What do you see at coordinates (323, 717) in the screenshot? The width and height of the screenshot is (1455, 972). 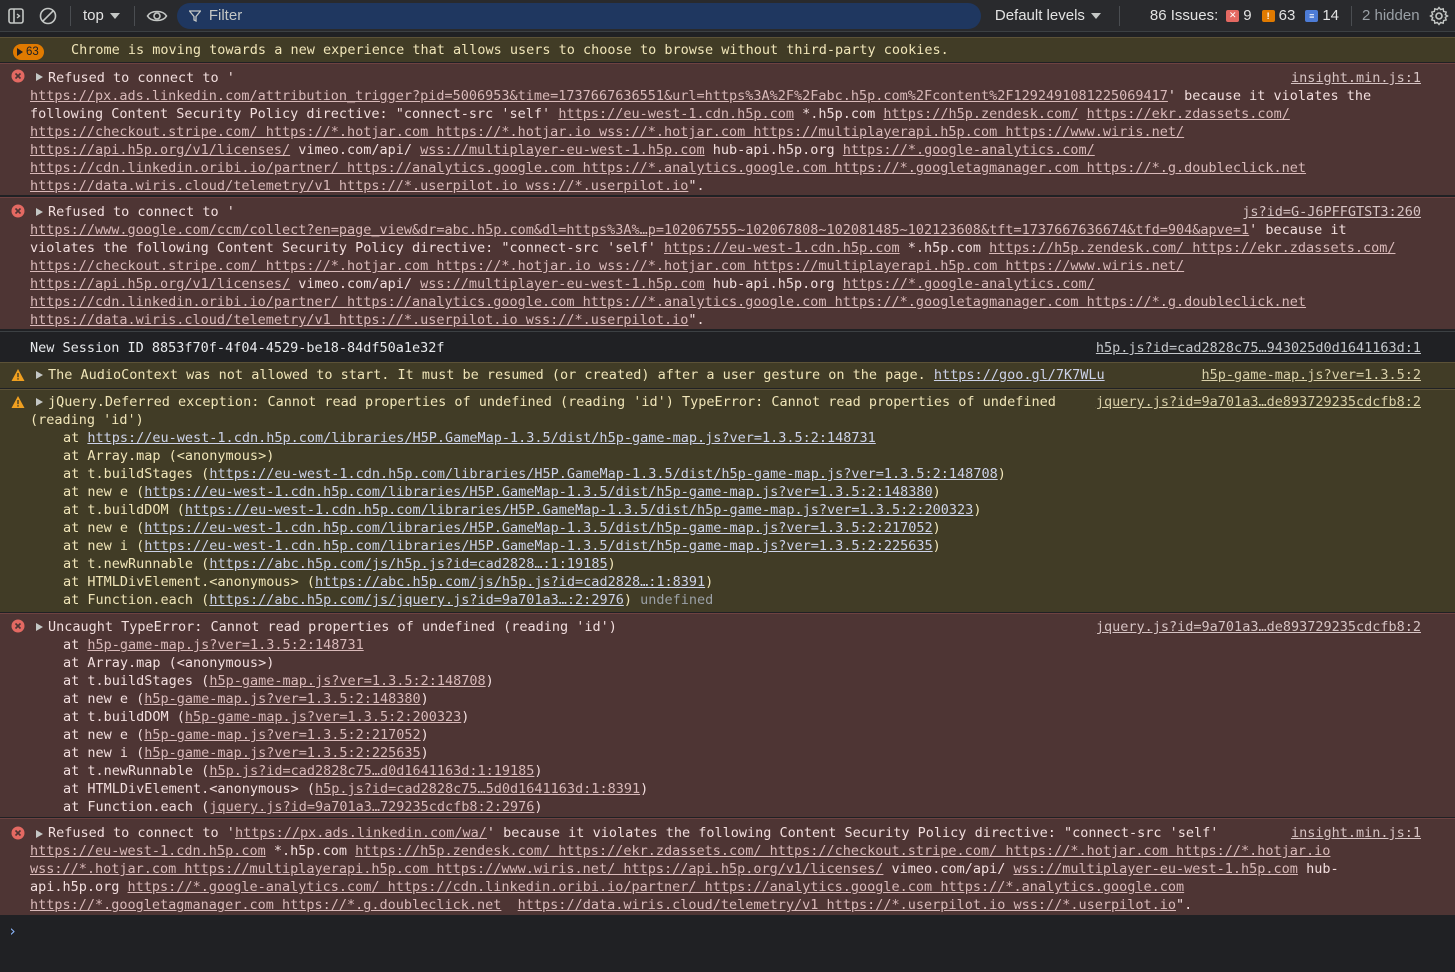 I see `url-link: h5p-game-map.js?ver=1.3.5:2:200323` at bounding box center [323, 717].